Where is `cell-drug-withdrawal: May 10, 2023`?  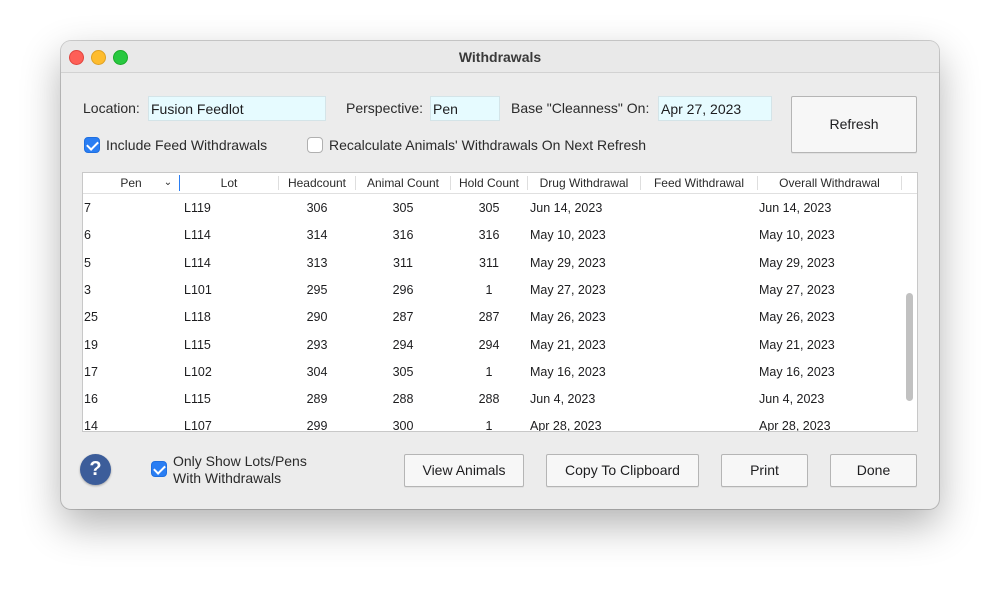
cell-drug-withdrawal: May 10, 2023 is located at coordinates (568, 235).